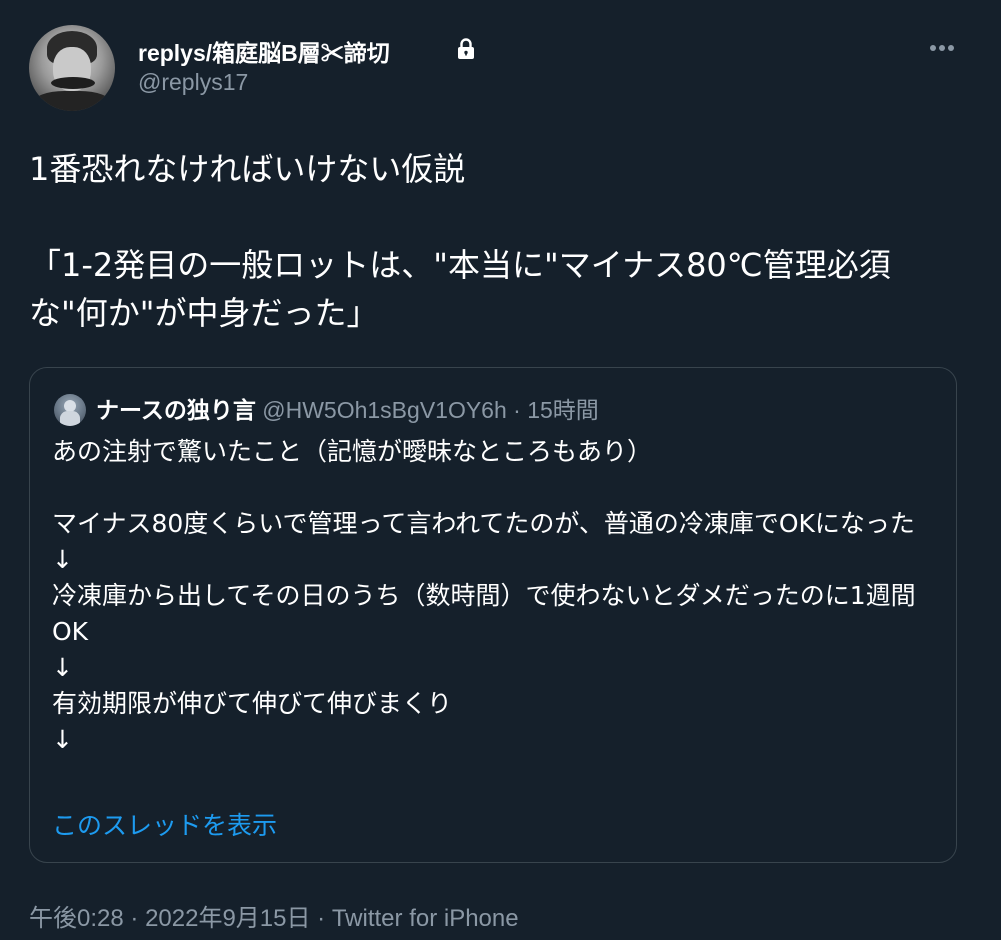 The image size is (1001, 940). What do you see at coordinates (227, 918) in the screenshot?
I see `tweet-date: 2022年9月15日` at bounding box center [227, 918].